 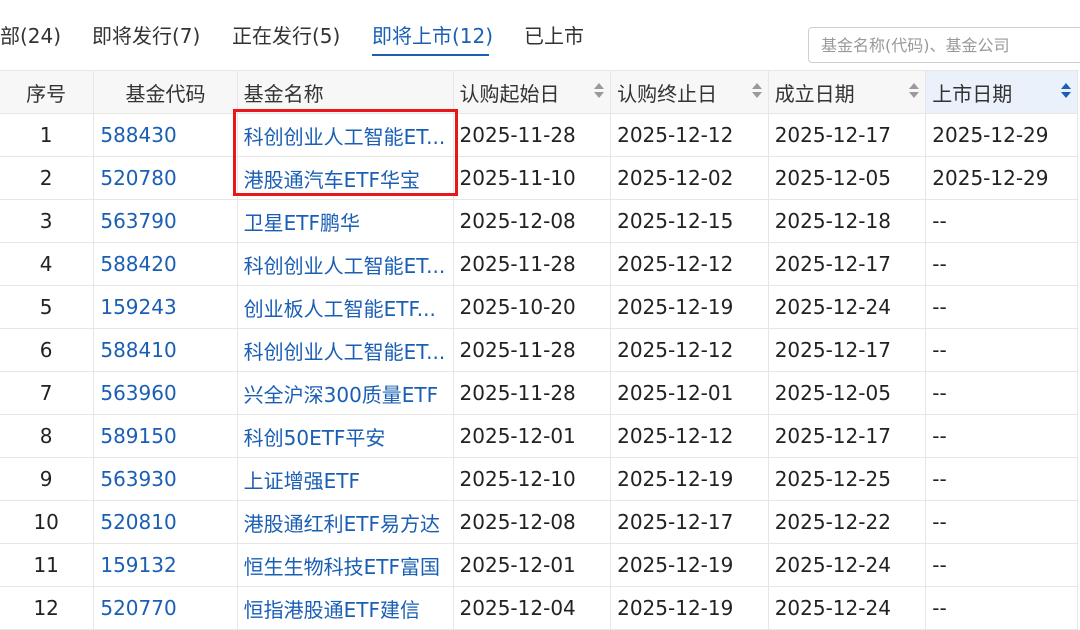 What do you see at coordinates (689, 178) in the screenshot?
I see `subscription-end-date: 2025-12-02` at bounding box center [689, 178].